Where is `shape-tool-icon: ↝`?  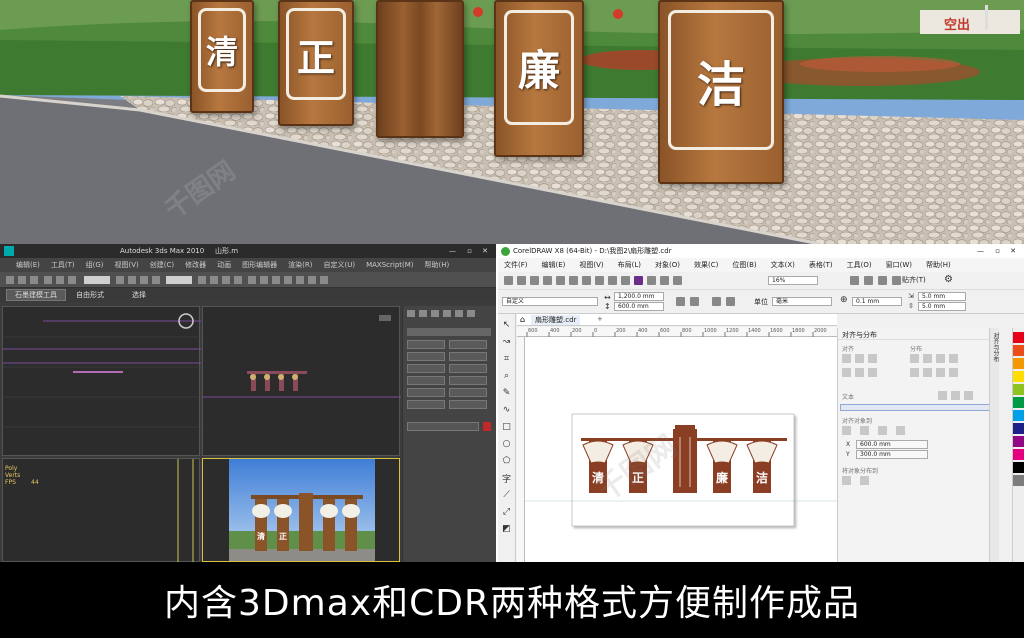
shape-tool-icon: ↝ is located at coordinates (507, 342).